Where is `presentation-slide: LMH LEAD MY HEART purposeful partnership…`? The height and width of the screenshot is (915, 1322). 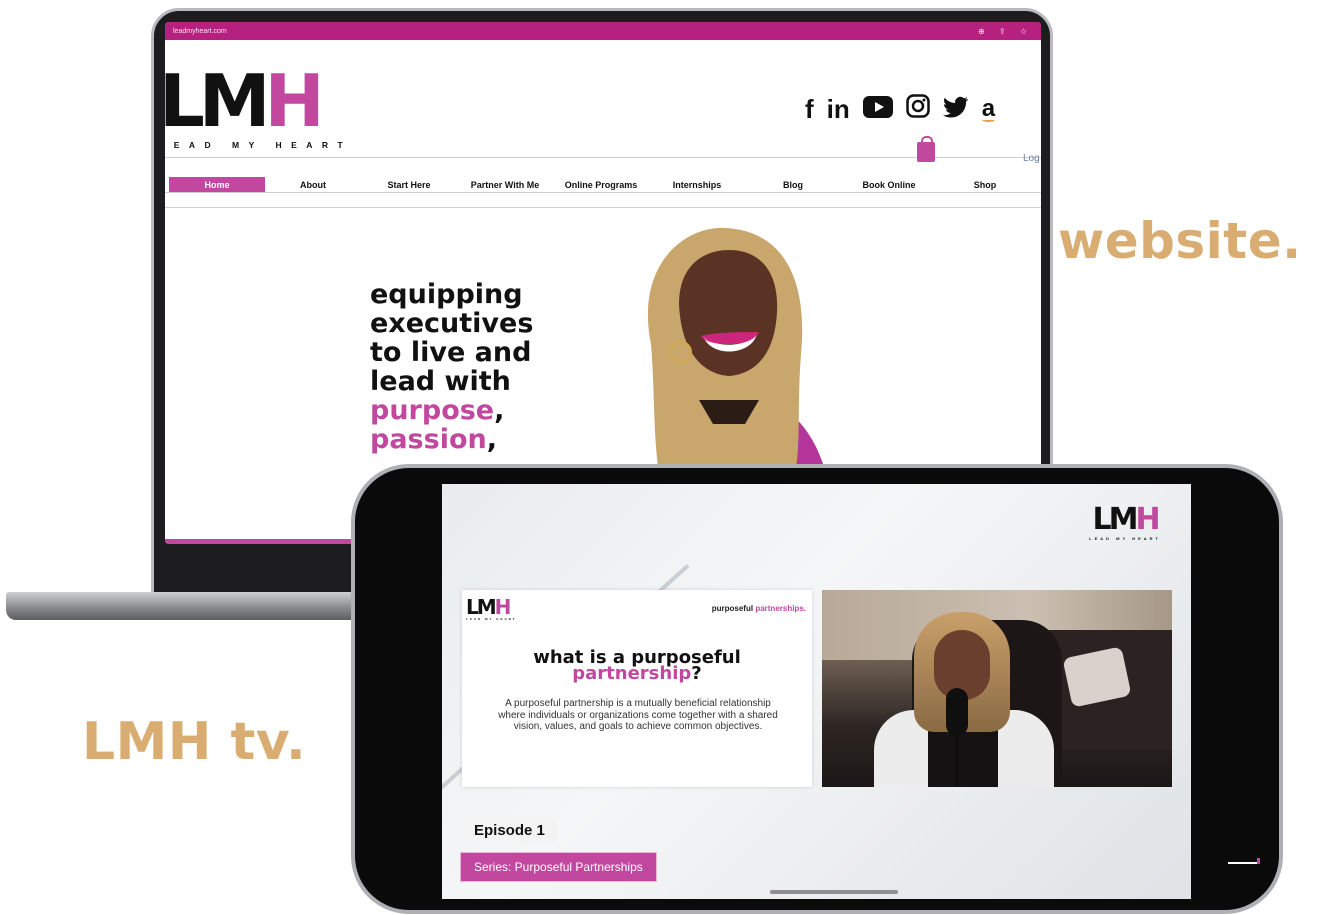
presentation-slide: LMH LEAD MY HEART purposeful partnership… is located at coordinates (637, 688).